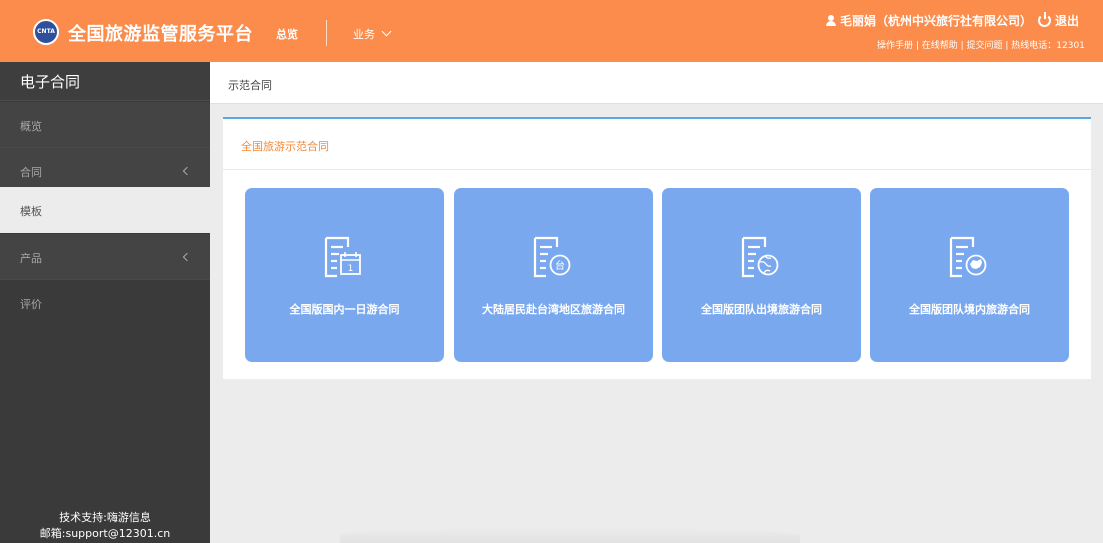  I want to click on sidebar-item-reviews: 评价, so click(105, 303).